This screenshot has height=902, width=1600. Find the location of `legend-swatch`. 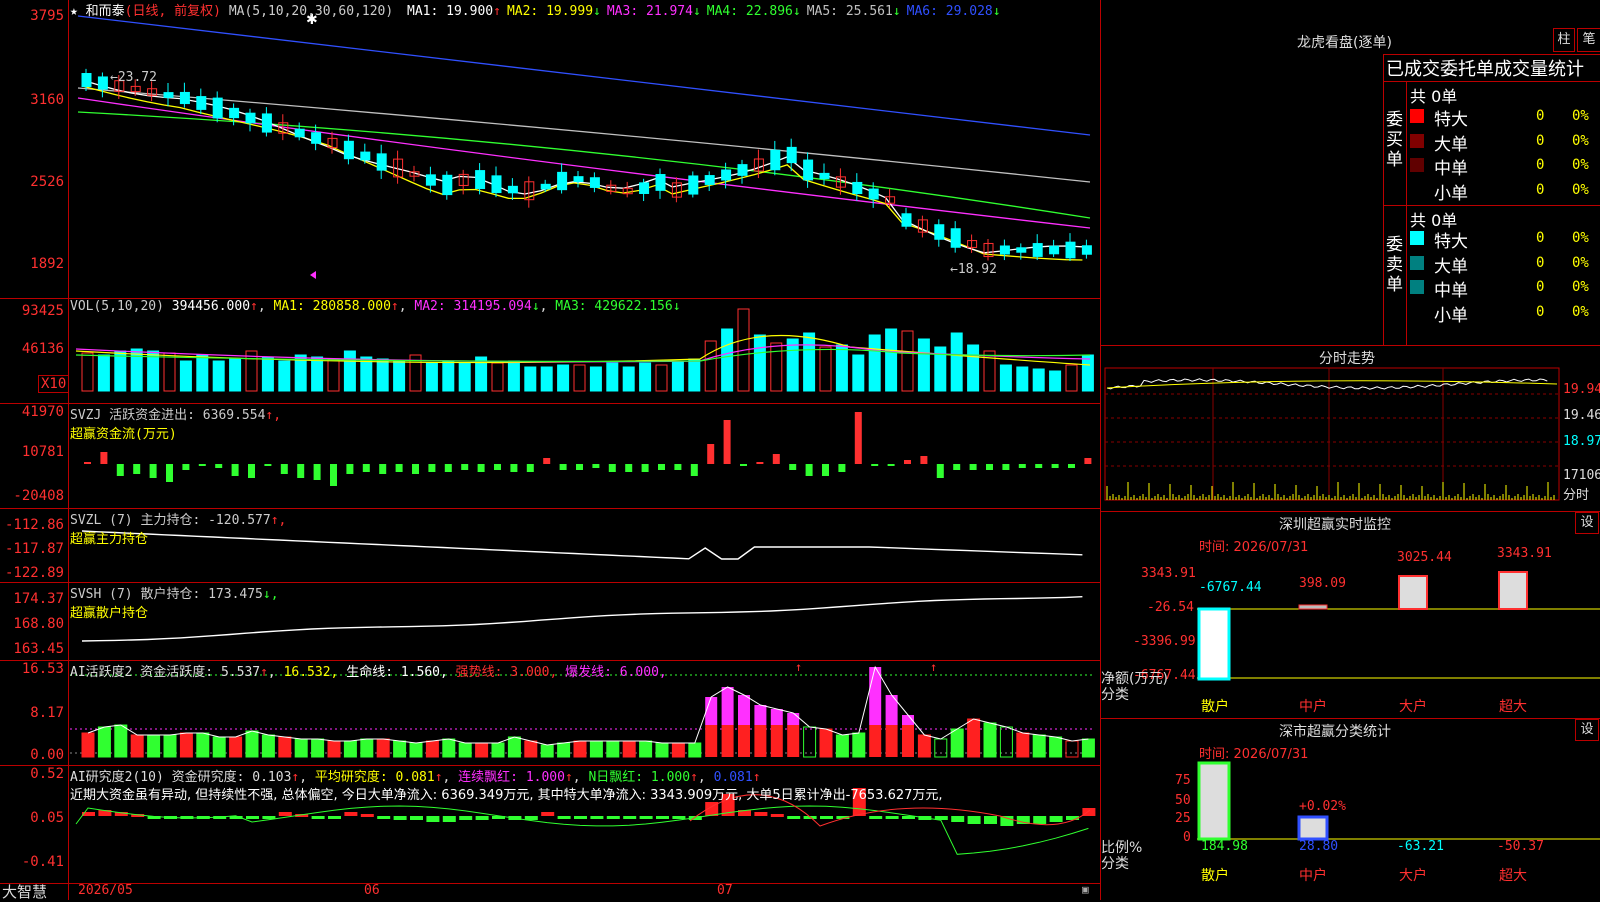

legend-swatch is located at coordinates (1417, 287).